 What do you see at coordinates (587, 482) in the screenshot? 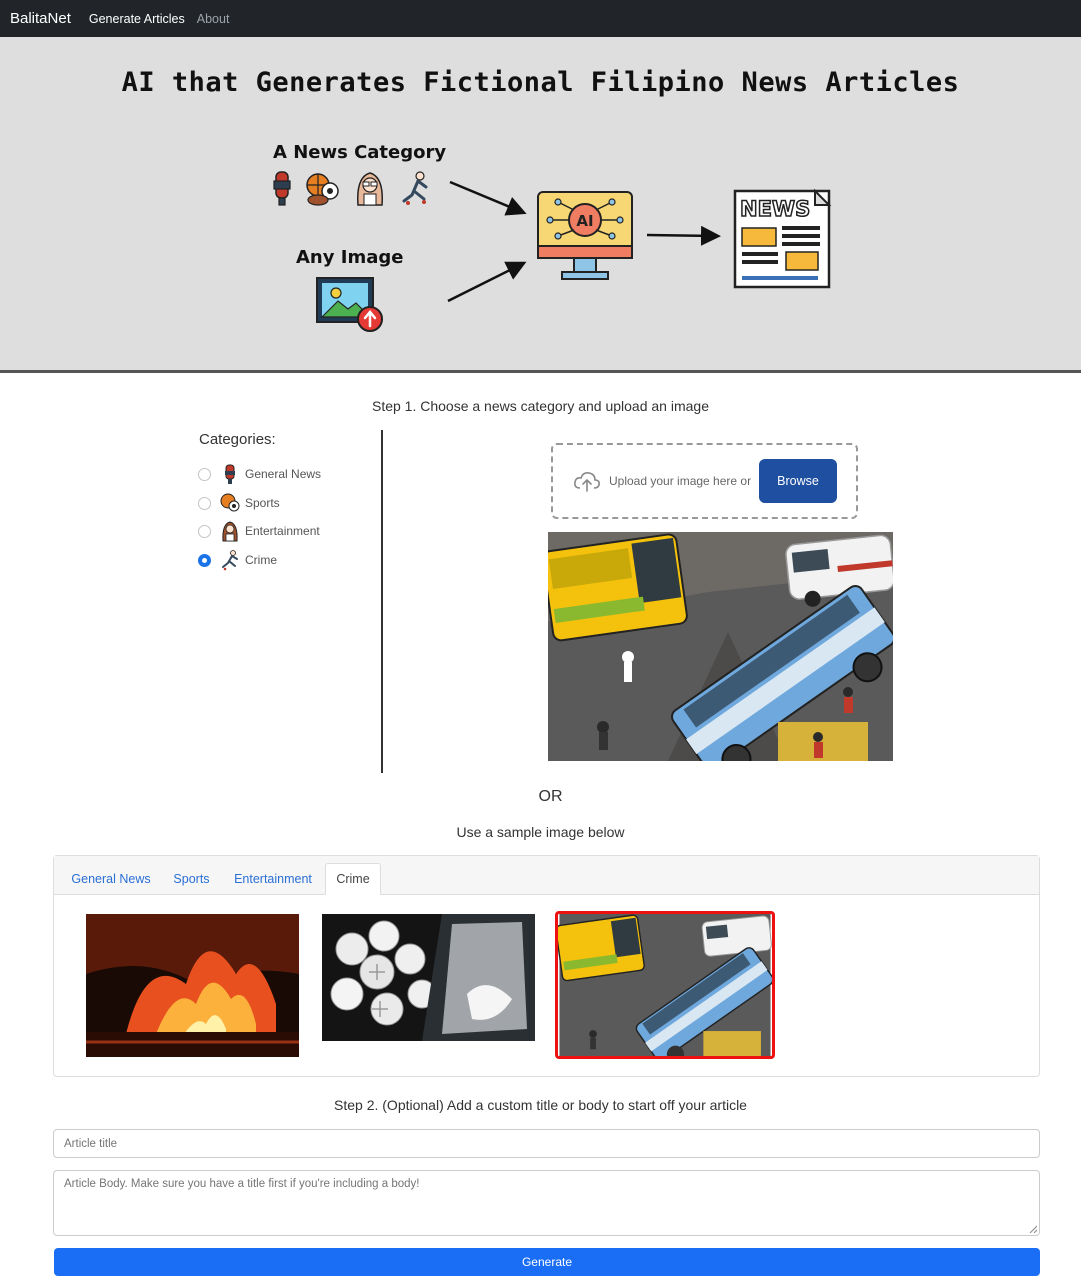
I see `cloud-upload-icon` at bounding box center [587, 482].